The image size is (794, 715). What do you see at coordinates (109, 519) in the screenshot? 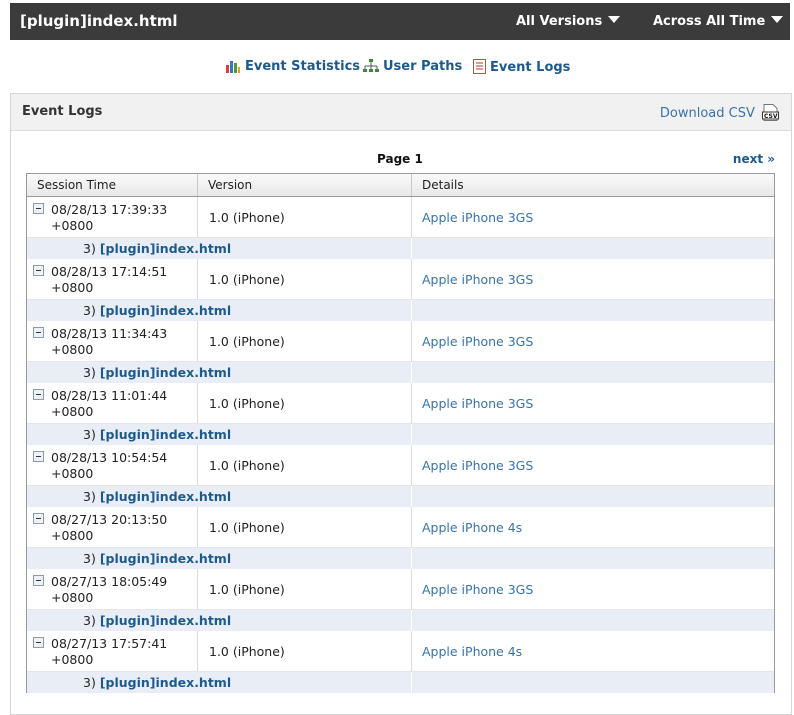
I see `session-date: 08/27/13 20:13:50` at bounding box center [109, 519].